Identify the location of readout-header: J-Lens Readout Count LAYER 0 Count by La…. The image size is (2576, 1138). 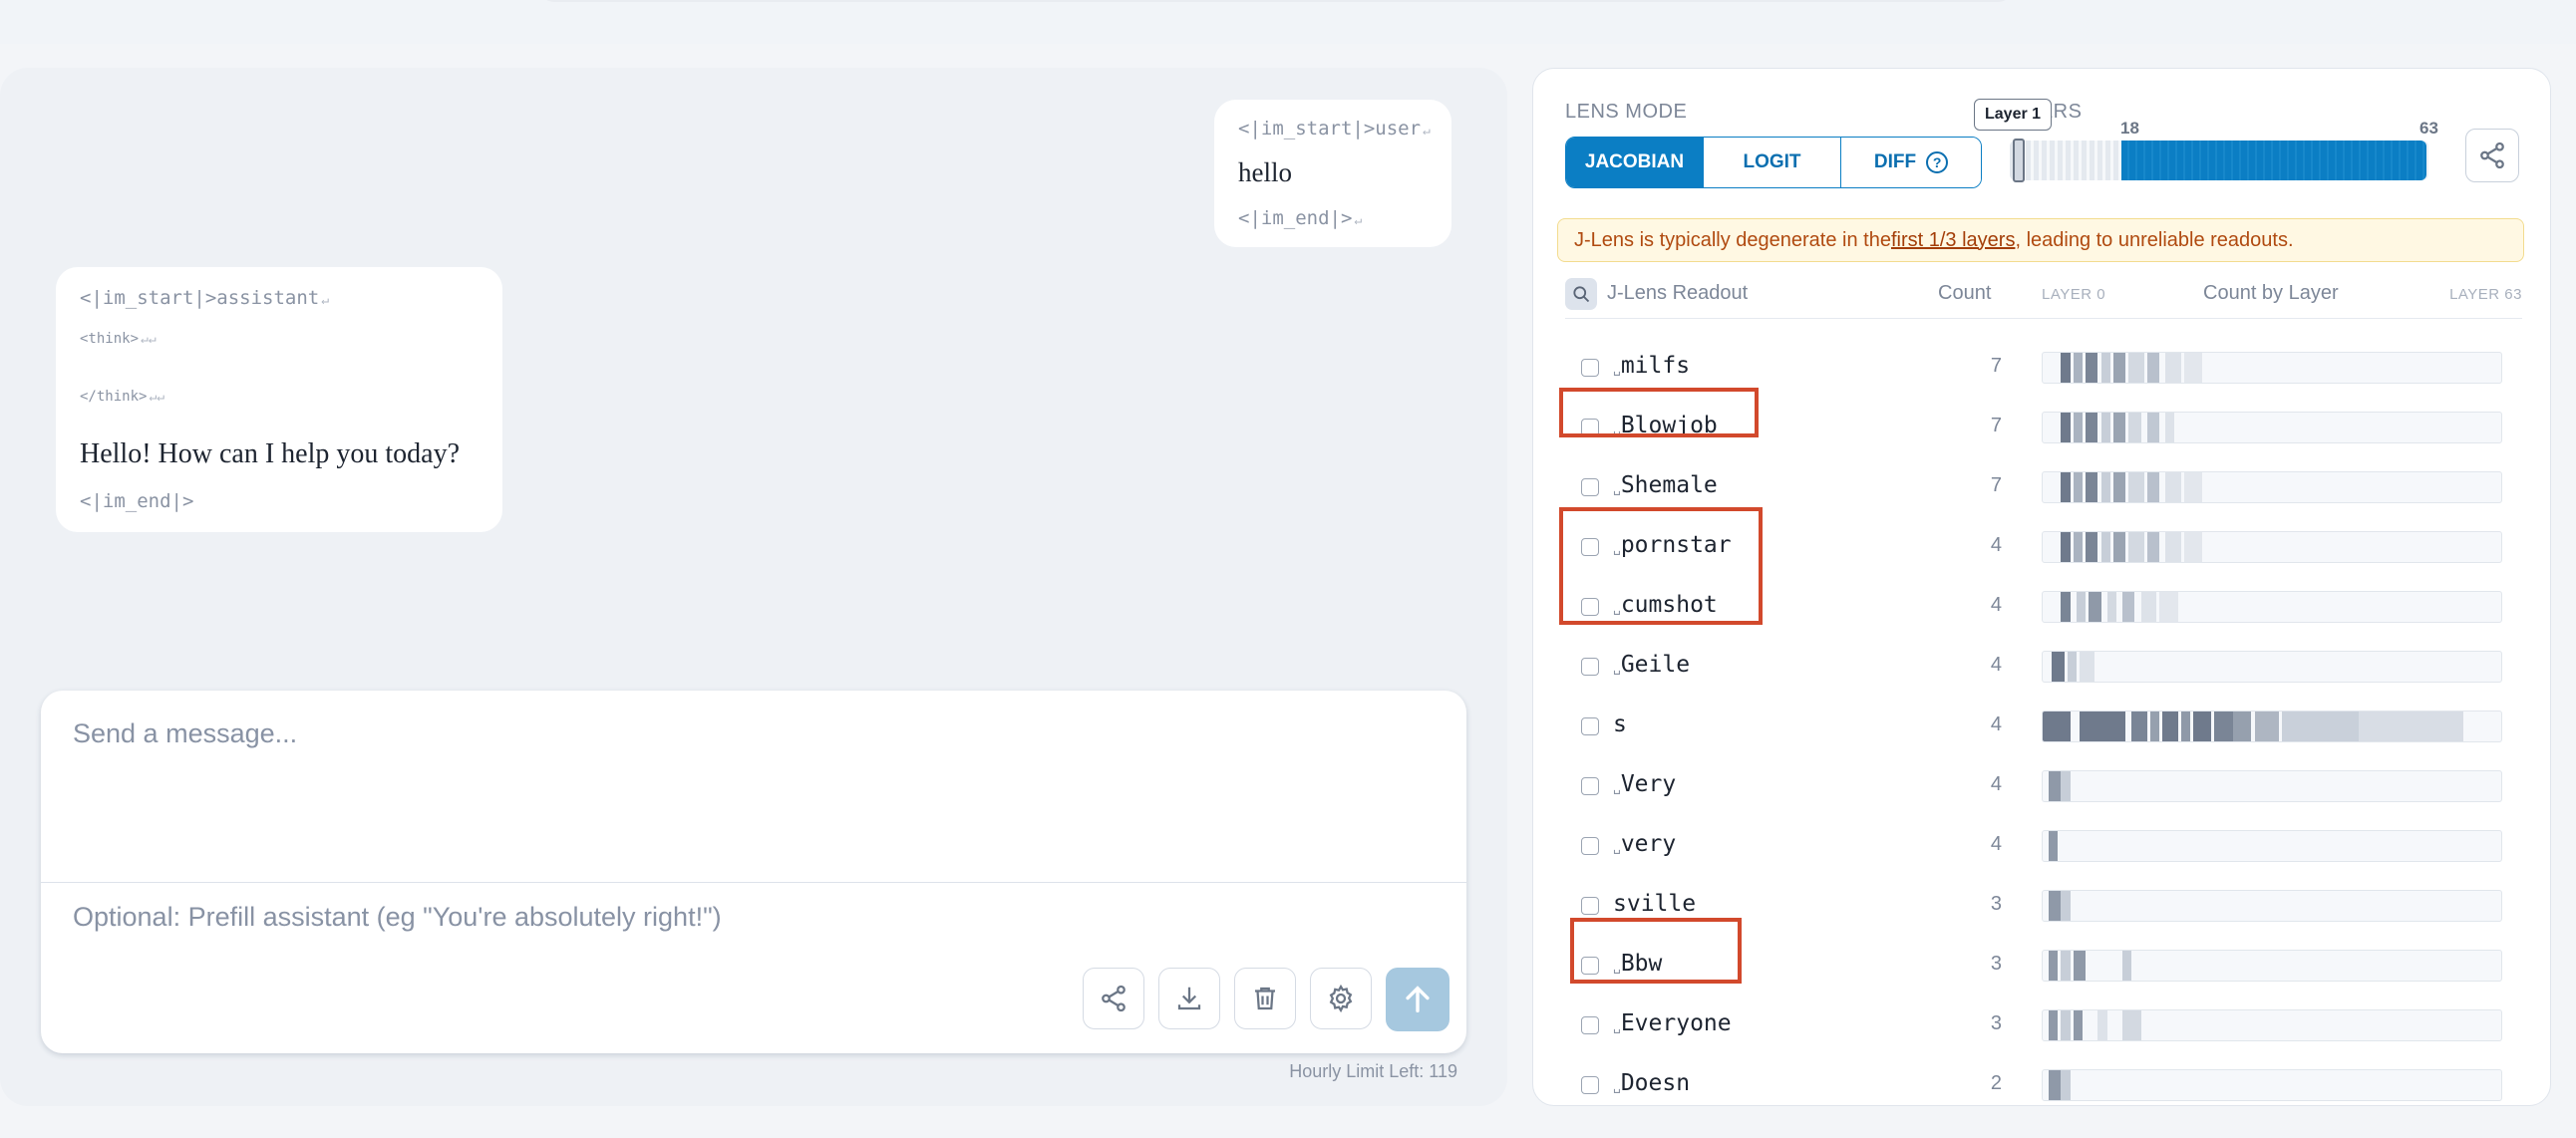
(2043, 295).